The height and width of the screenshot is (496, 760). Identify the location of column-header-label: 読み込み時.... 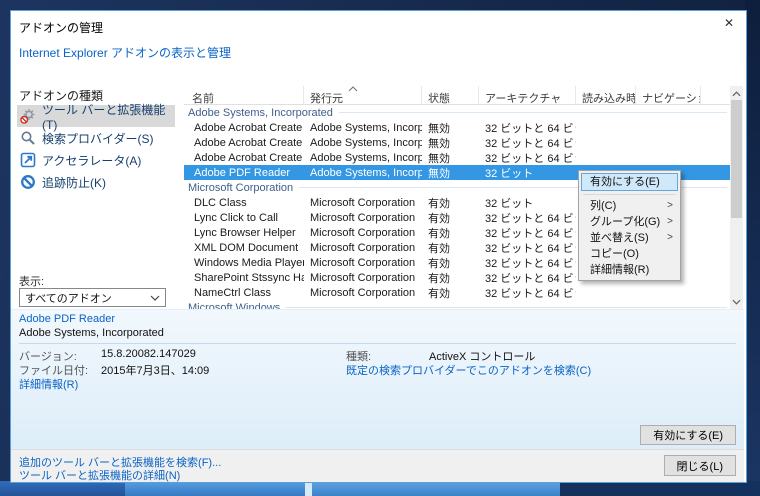
(609, 98).